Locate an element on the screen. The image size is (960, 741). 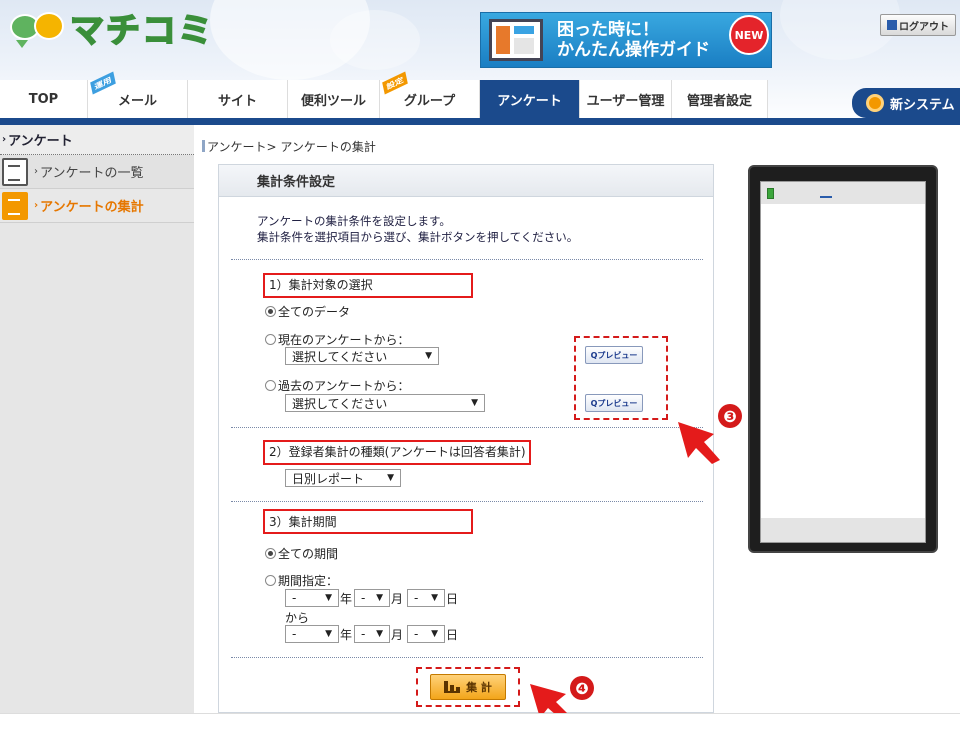
aggregate-button: 集 計 is located at coordinates (468, 687).